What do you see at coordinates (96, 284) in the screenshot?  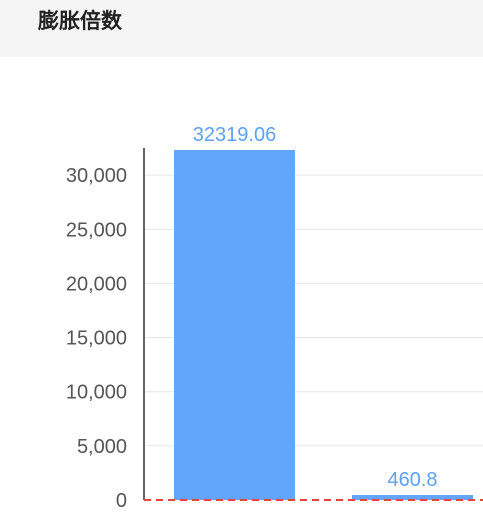 I see `y-tick-label: 20,000` at bounding box center [96, 284].